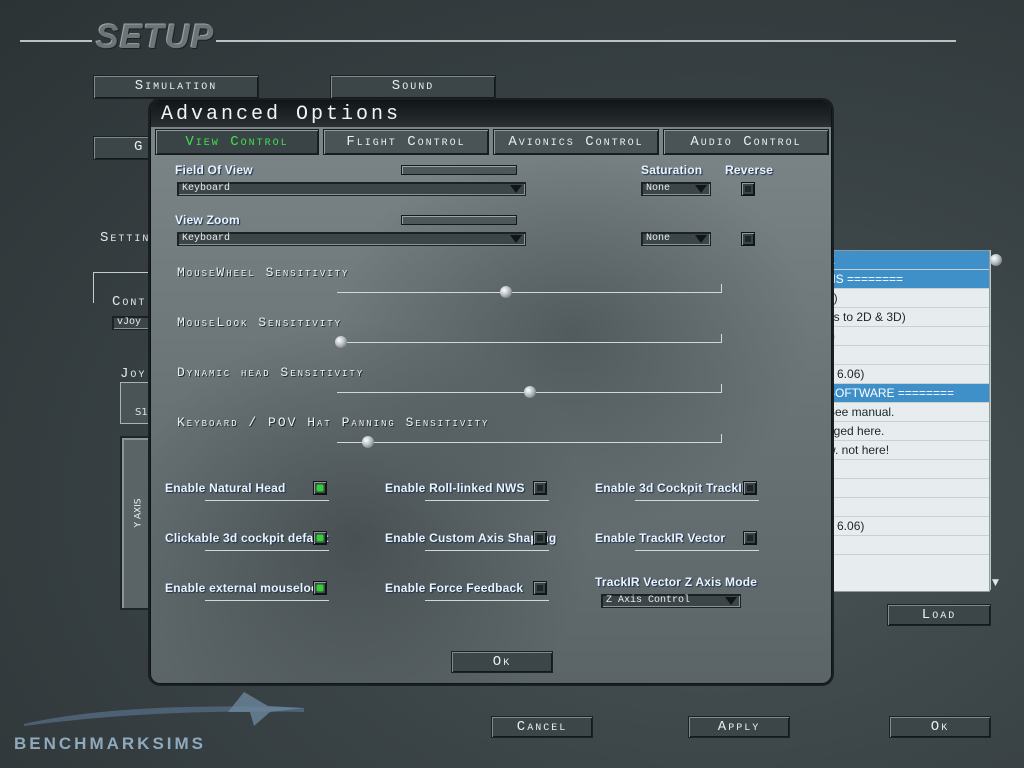  I want to click on tab-avionics-control: Avionics Control, so click(576, 142).